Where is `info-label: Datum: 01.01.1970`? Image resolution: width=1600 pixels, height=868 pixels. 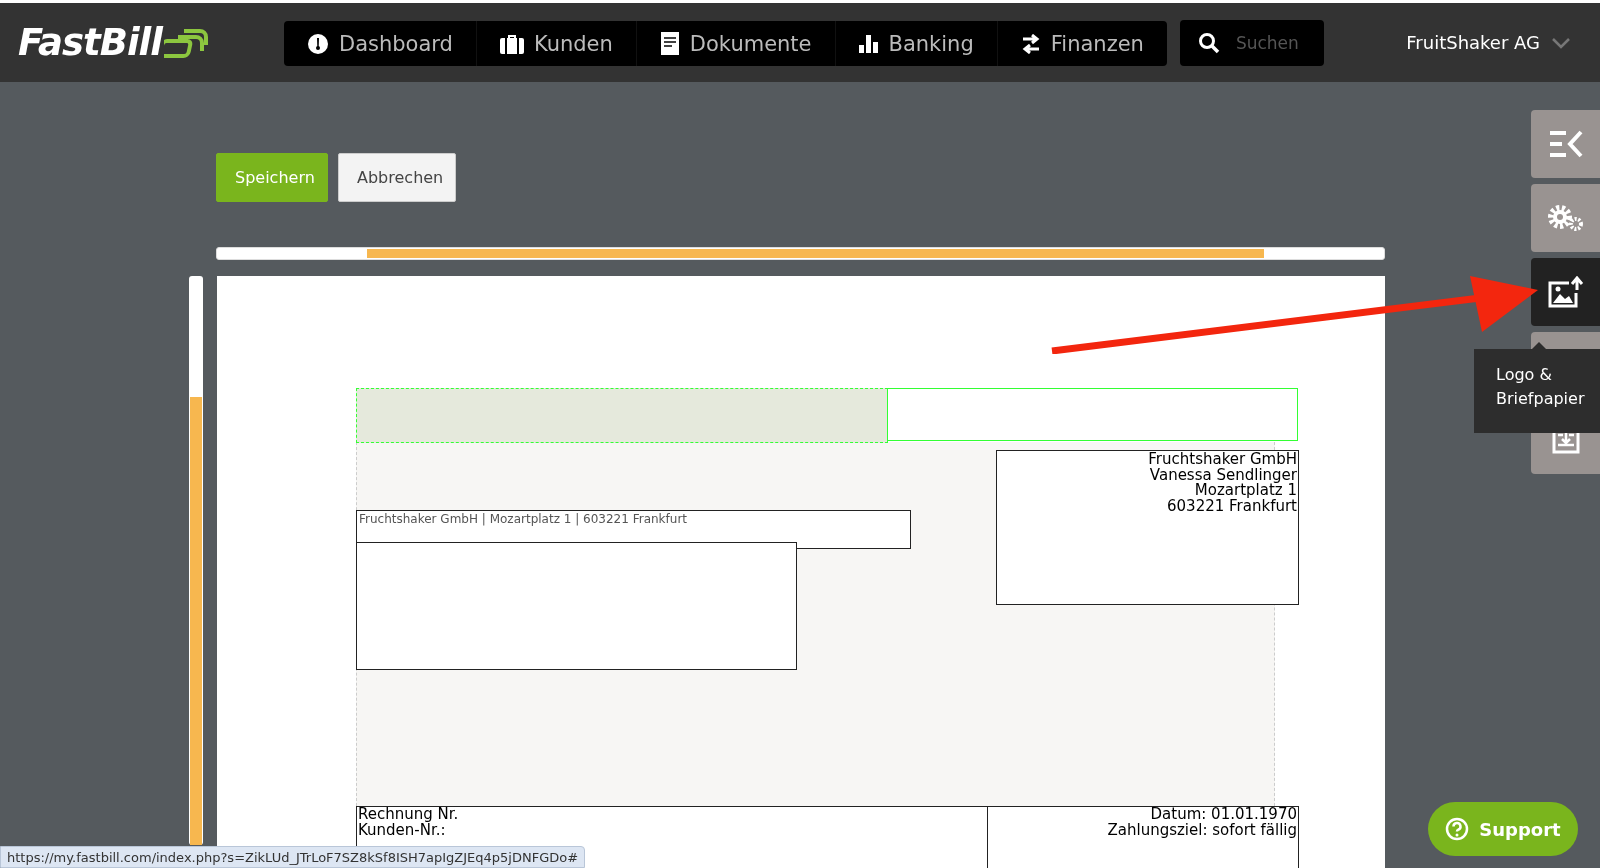 info-label: Datum: 01.01.1970 is located at coordinates (1223, 815).